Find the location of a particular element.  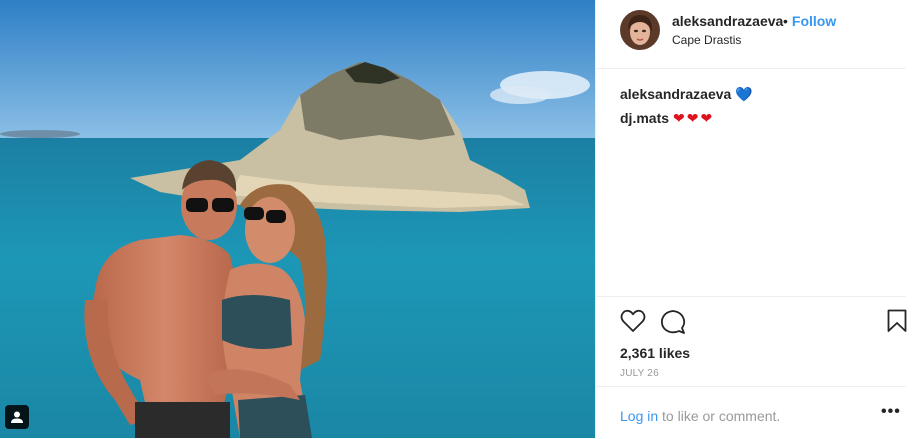

speech-bubble-icon is located at coordinates (673, 322).